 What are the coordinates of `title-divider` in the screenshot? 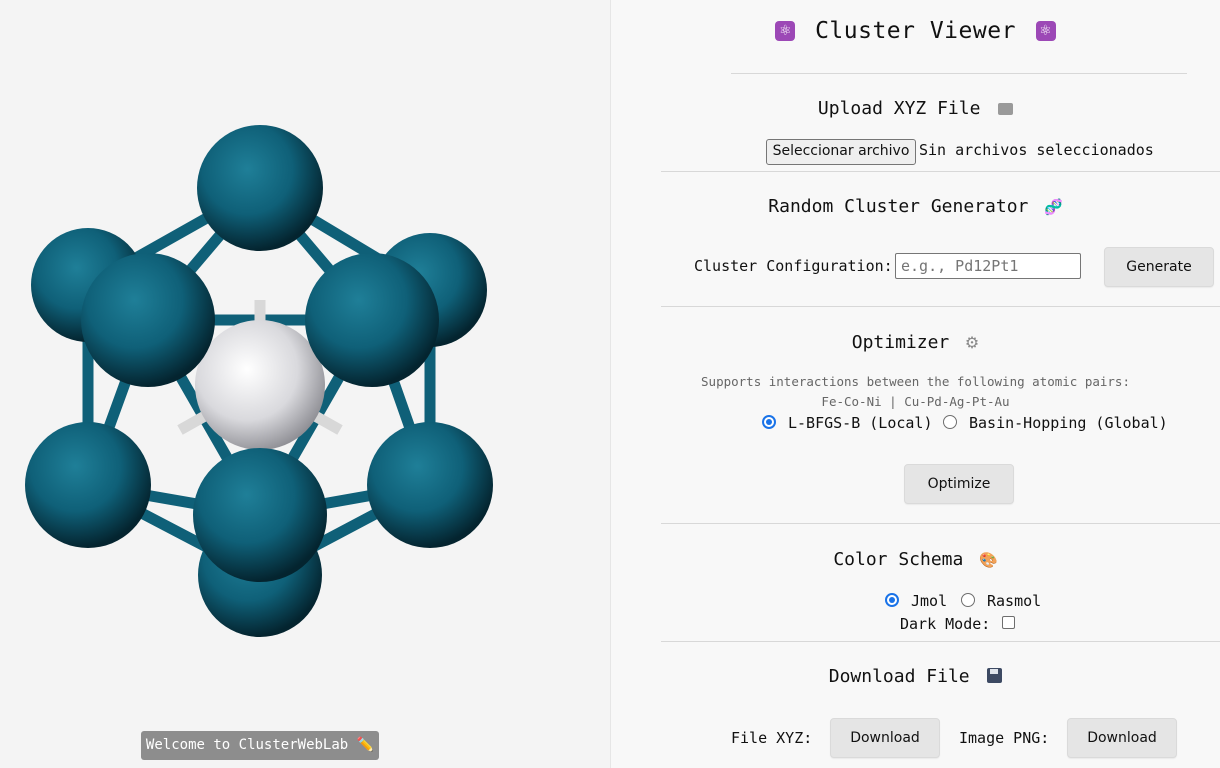 It's located at (959, 73).